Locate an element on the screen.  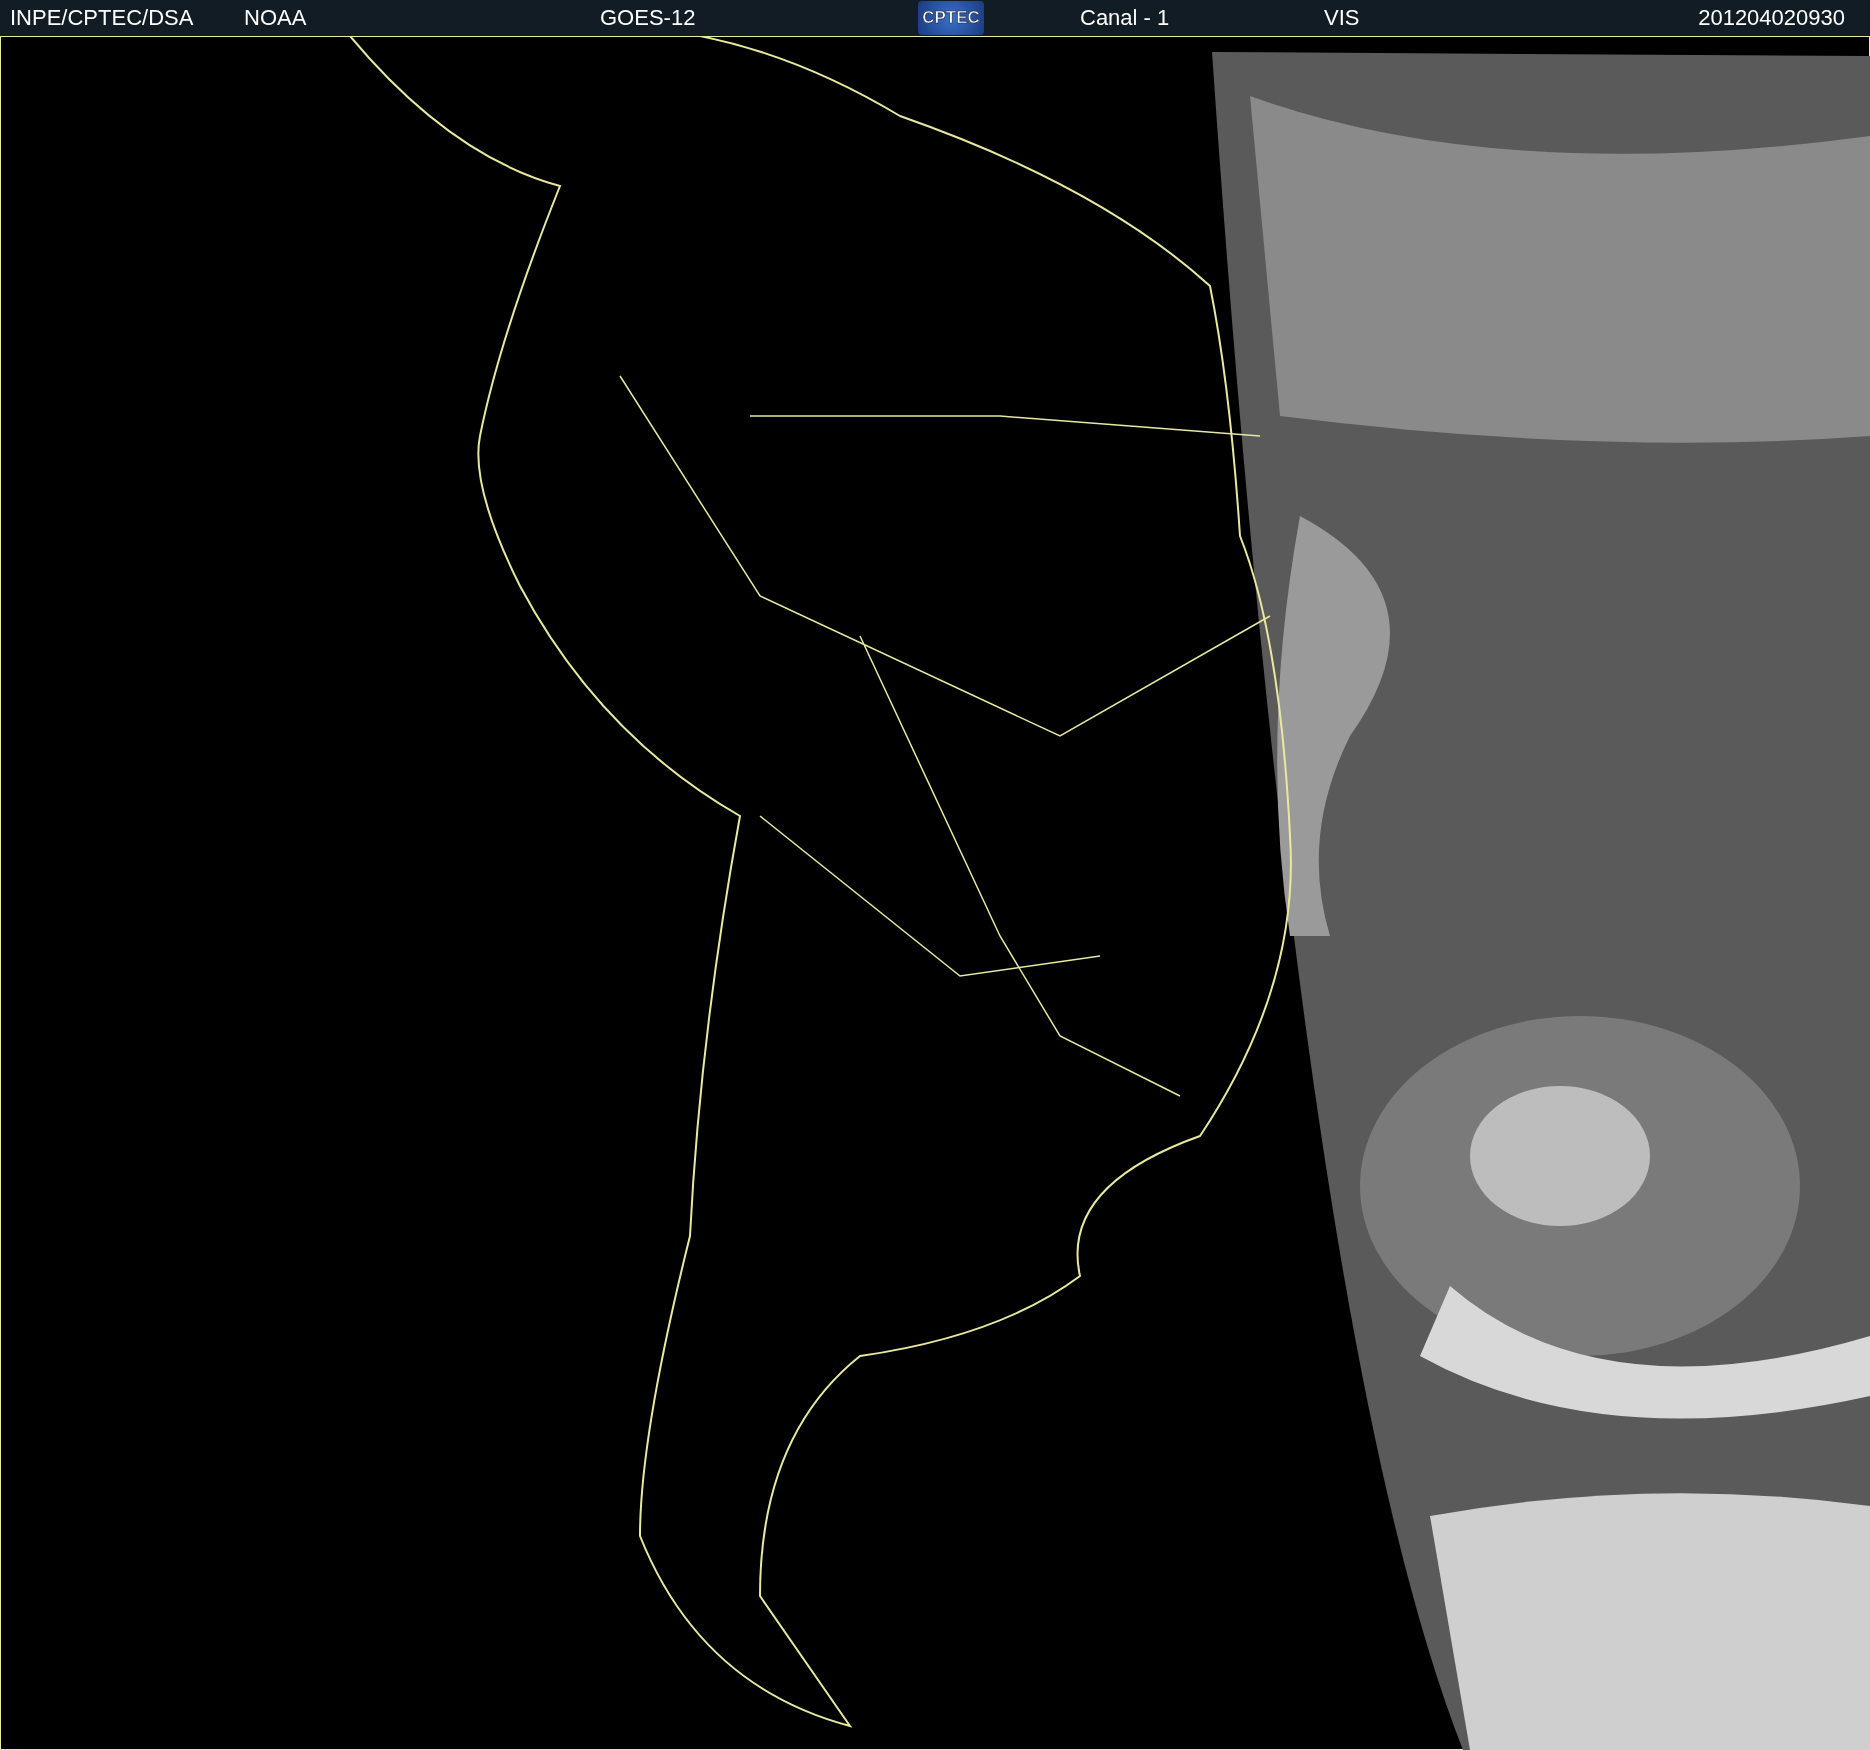
band-label: VIS is located at coordinates (1342, 18).